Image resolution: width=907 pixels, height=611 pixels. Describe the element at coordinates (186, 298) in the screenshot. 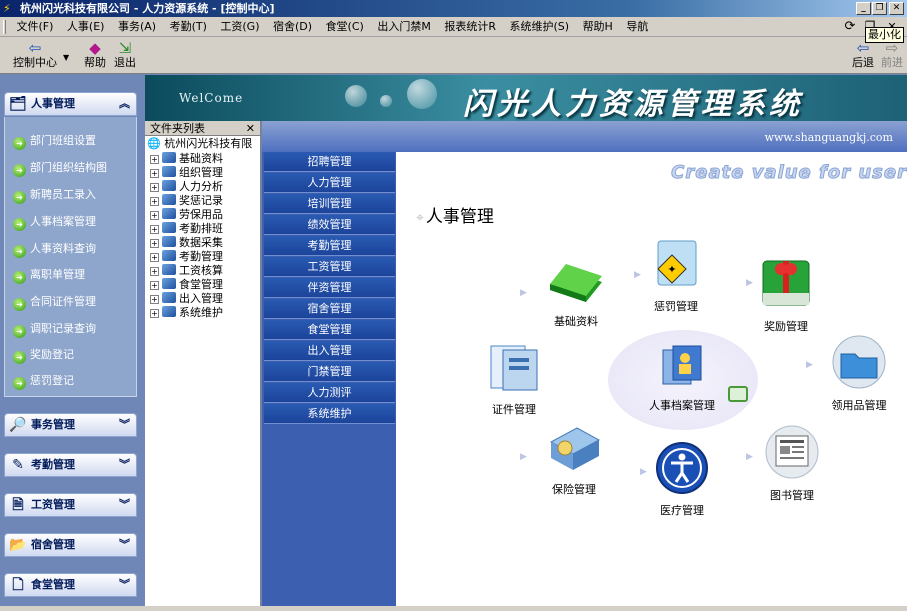

I see `tree-node: + 出入管理` at that location.